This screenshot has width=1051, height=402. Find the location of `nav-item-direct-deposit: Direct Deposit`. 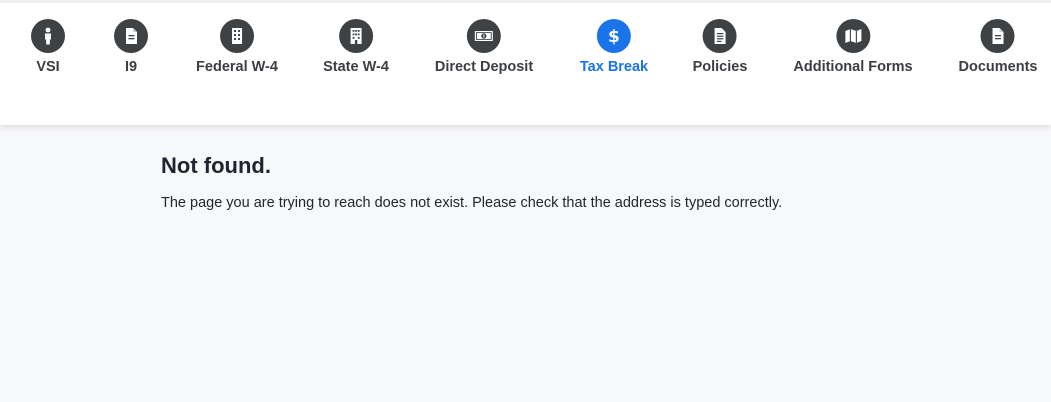

nav-item-direct-deposit: Direct Deposit is located at coordinates (484, 47).